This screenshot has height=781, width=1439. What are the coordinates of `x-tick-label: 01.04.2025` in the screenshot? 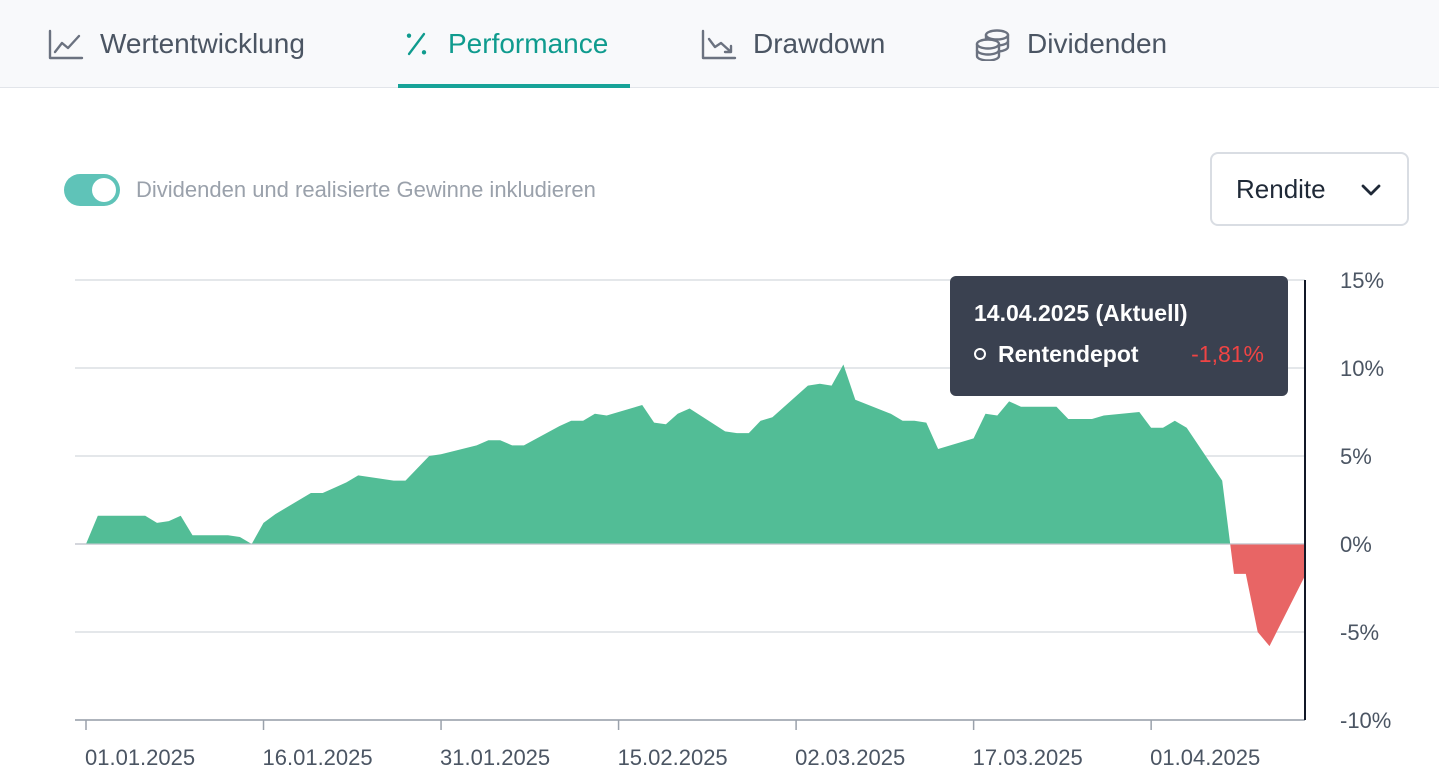 It's located at (1205, 757).